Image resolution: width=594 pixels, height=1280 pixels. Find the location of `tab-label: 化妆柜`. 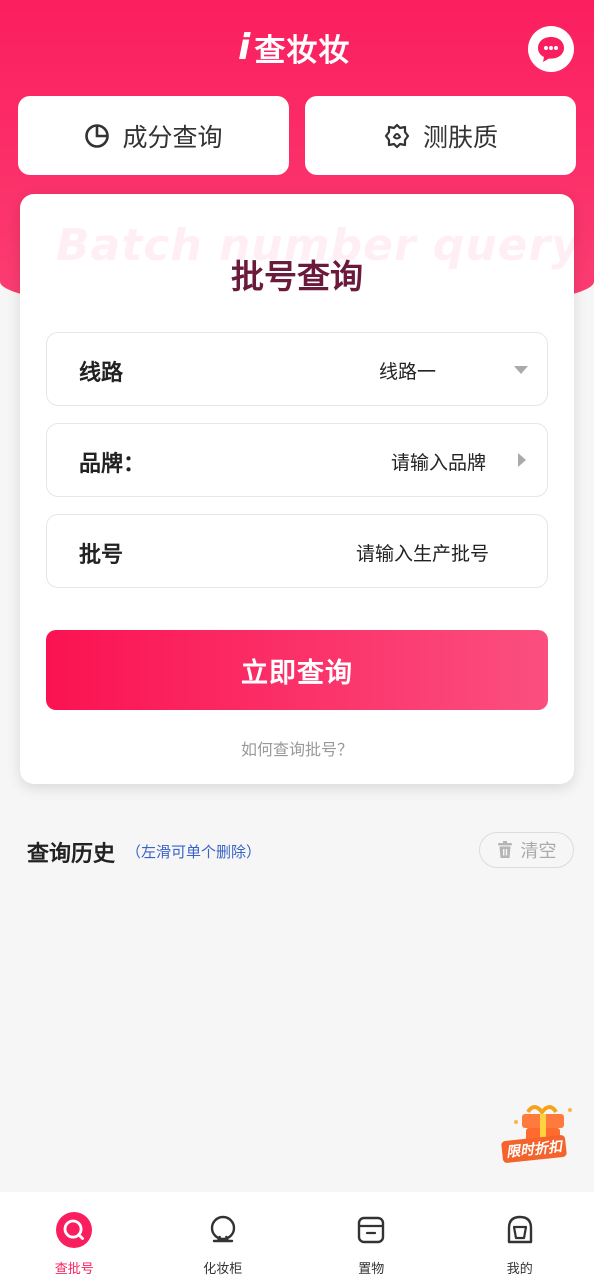

tab-label: 化妆柜 is located at coordinates (223, 1269).